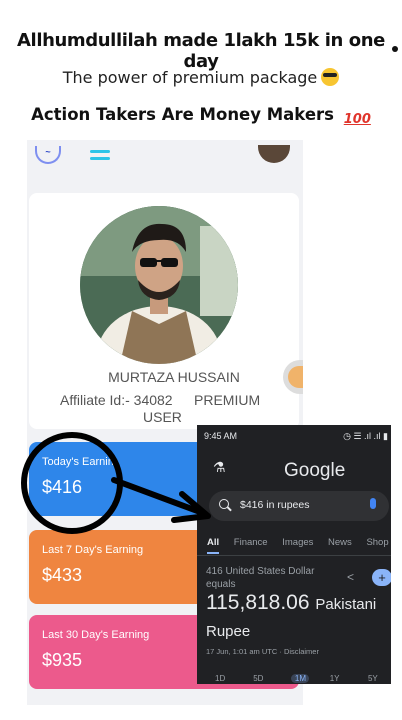  Describe the element at coordinates (221, 436) in the screenshot. I see `status-time: 9:45 AM` at that location.